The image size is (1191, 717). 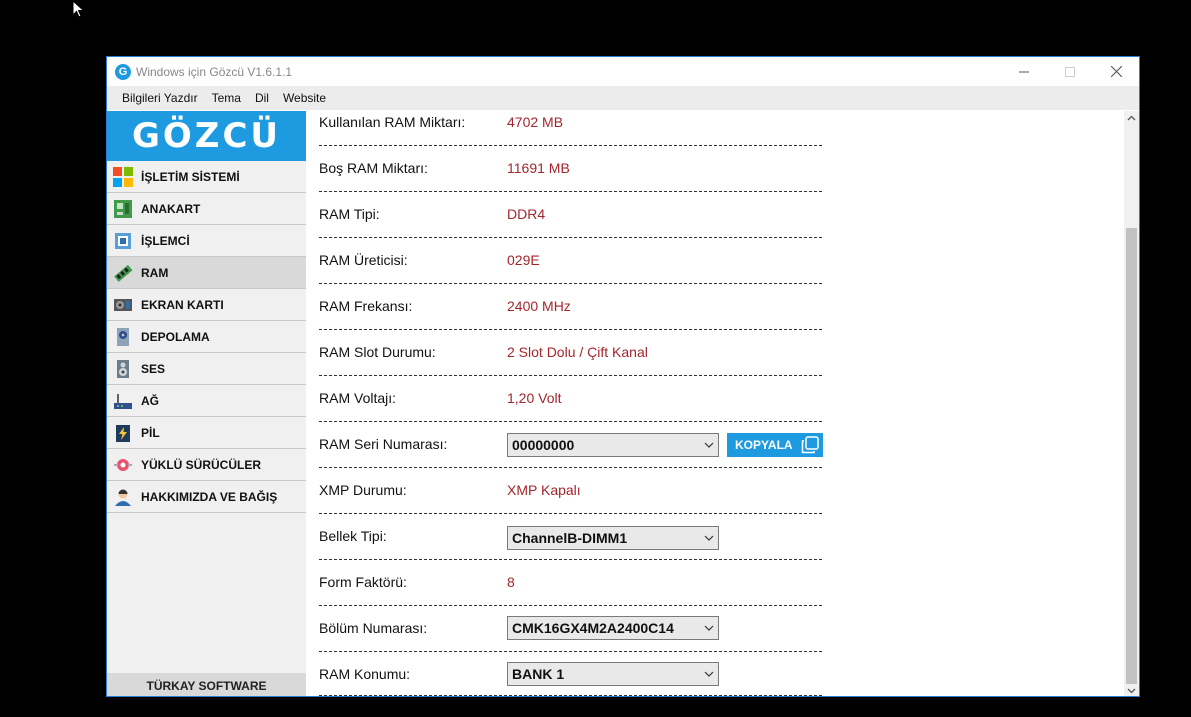 I want to click on row-label: Bölüm Numarası:, so click(x=373, y=628).